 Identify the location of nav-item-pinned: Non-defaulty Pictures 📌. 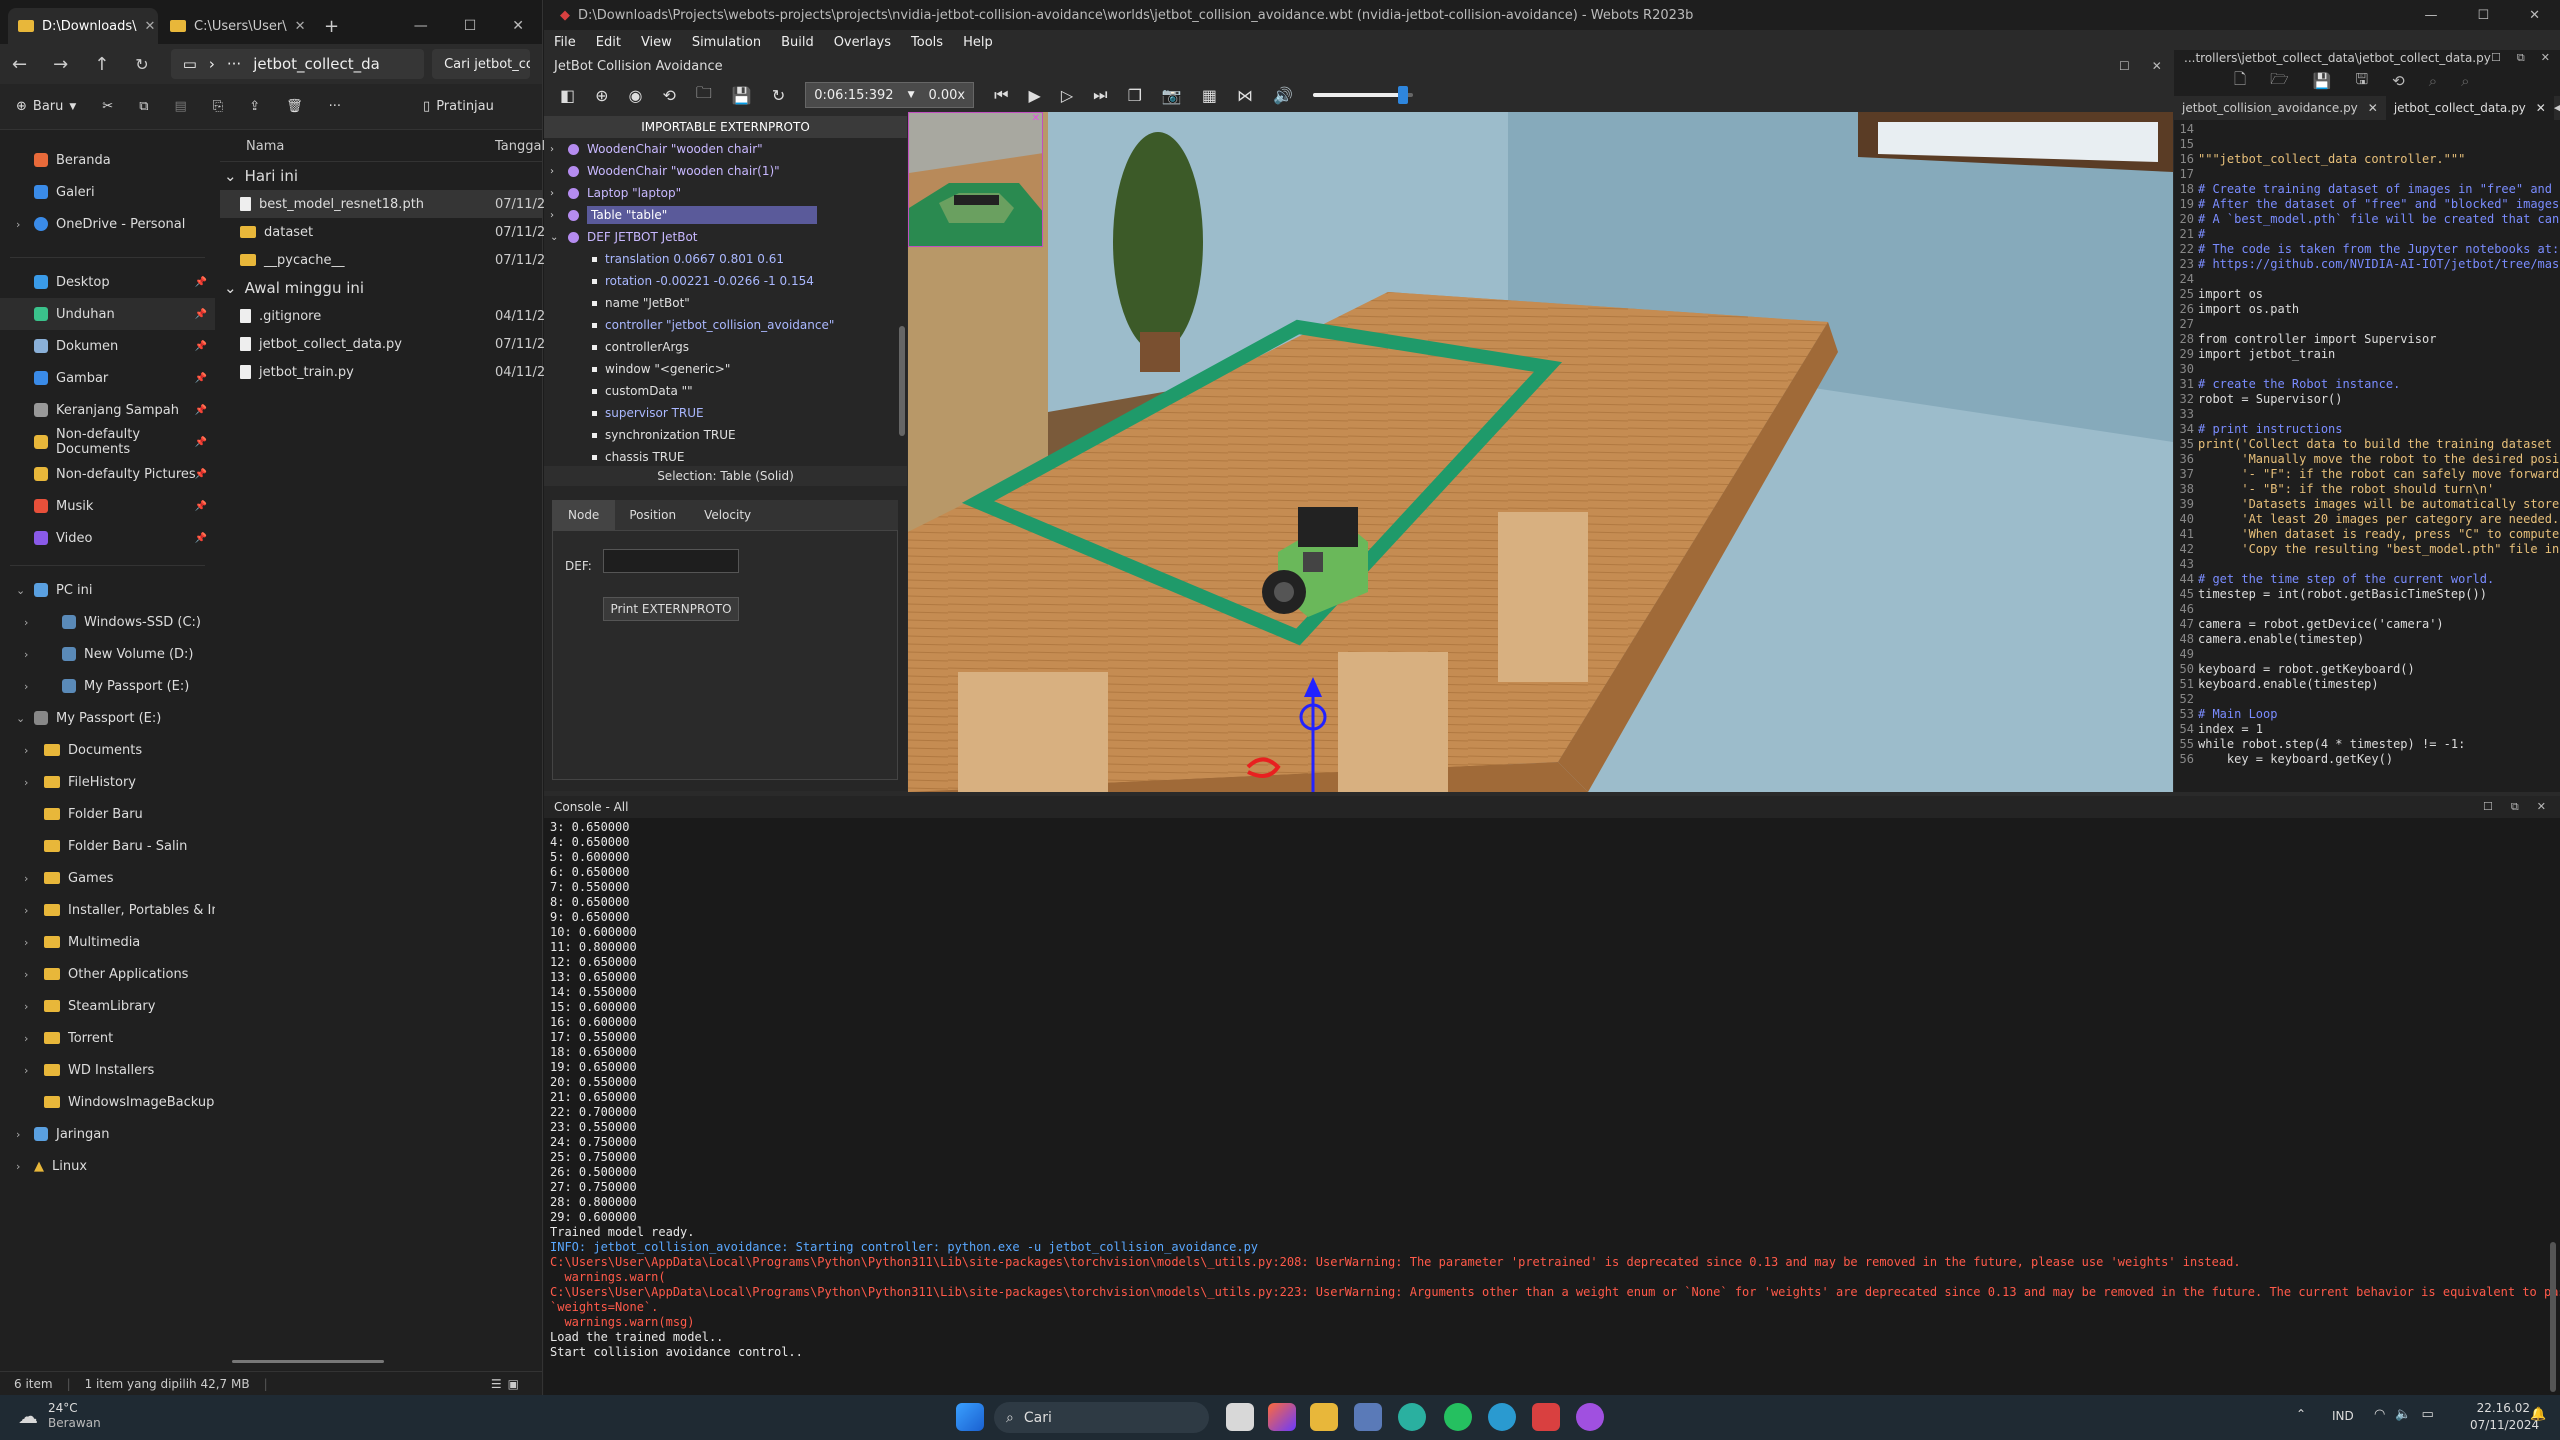
(107, 474).